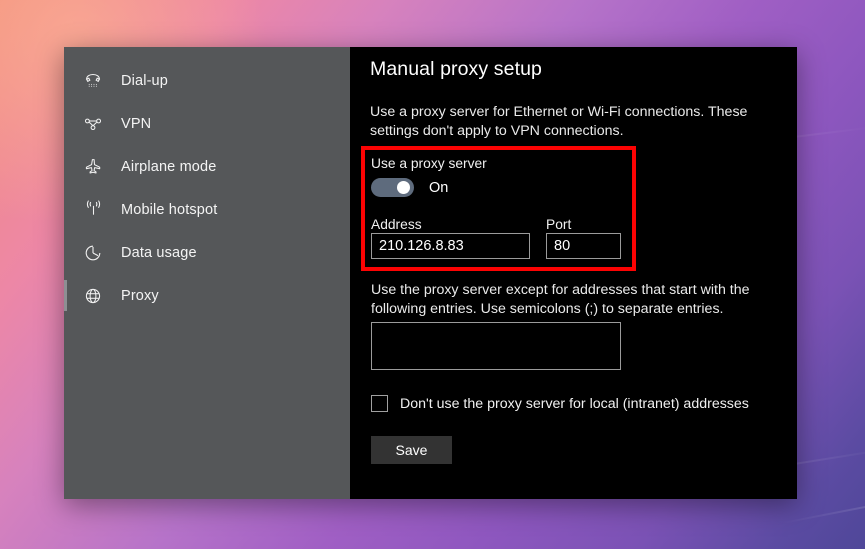 The height and width of the screenshot is (549, 865). Describe the element at coordinates (144, 80) in the screenshot. I see `sidebar-item-label: Dial-up` at that location.